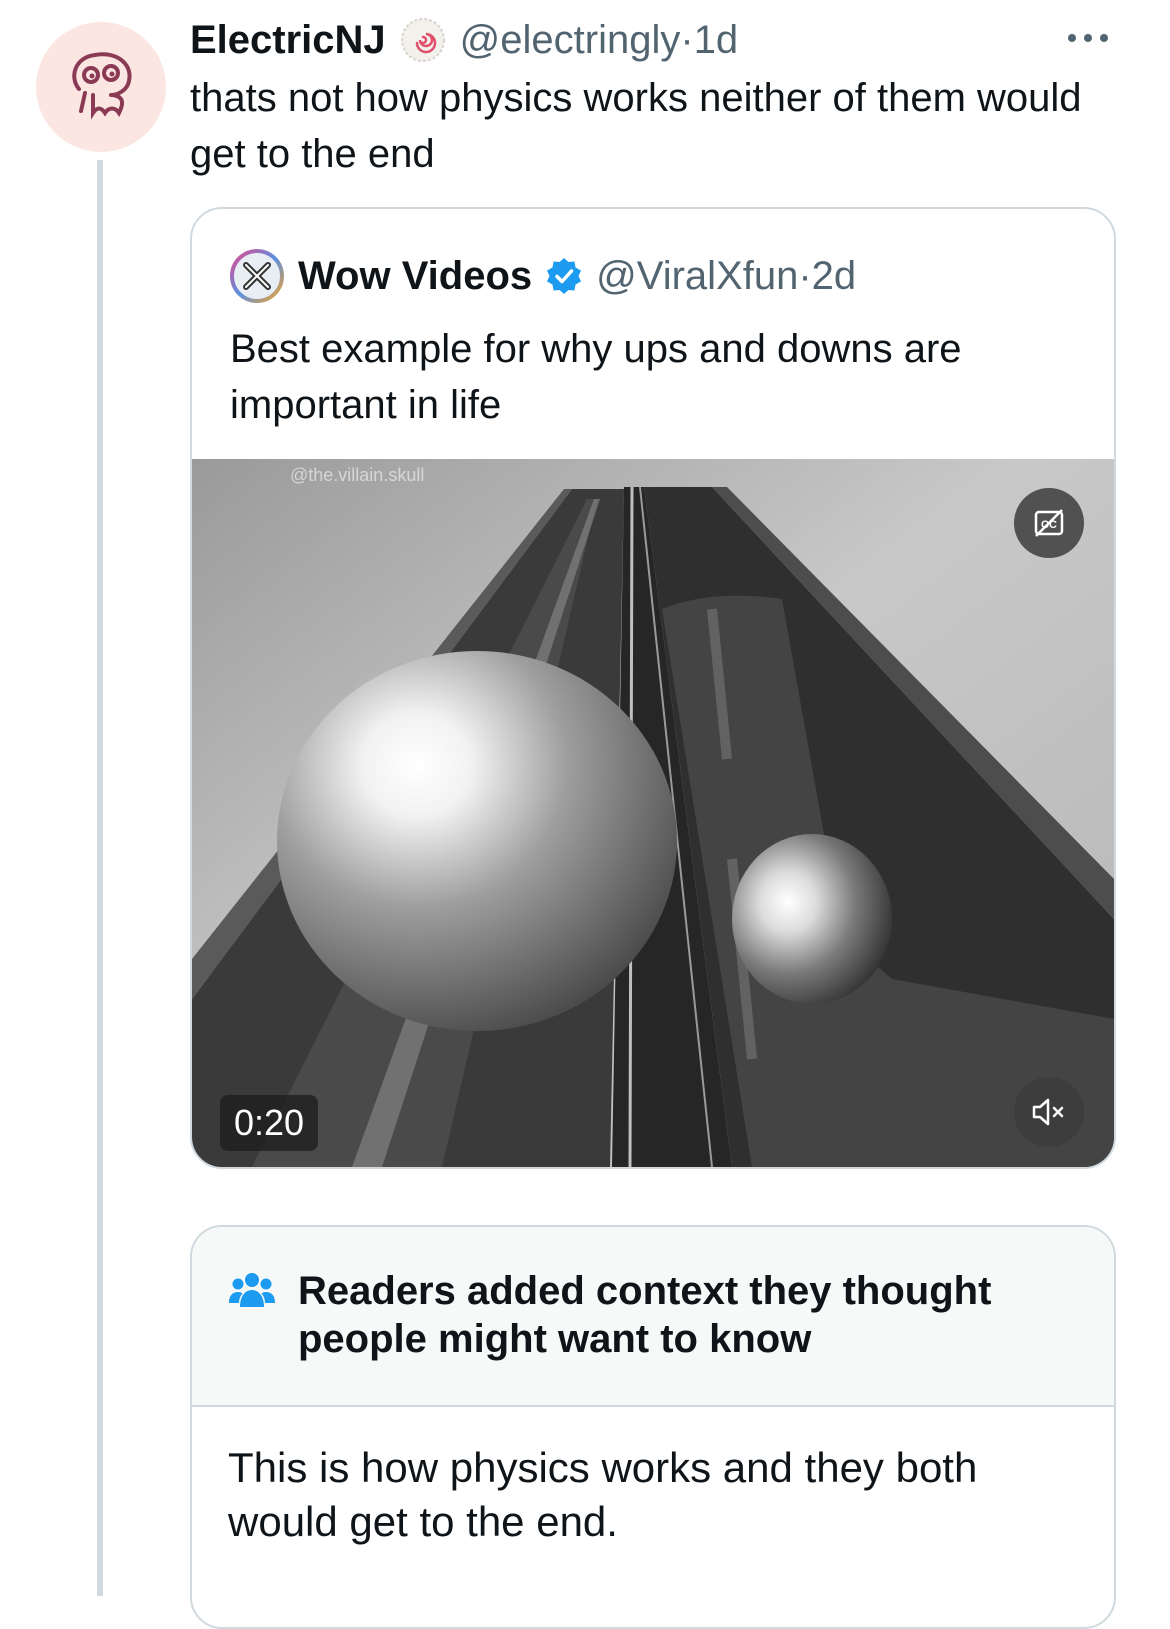 The width and height of the screenshot is (1170, 1629). Describe the element at coordinates (697, 276) in the screenshot. I see `quote-author-handle: @ViralXfun` at that location.